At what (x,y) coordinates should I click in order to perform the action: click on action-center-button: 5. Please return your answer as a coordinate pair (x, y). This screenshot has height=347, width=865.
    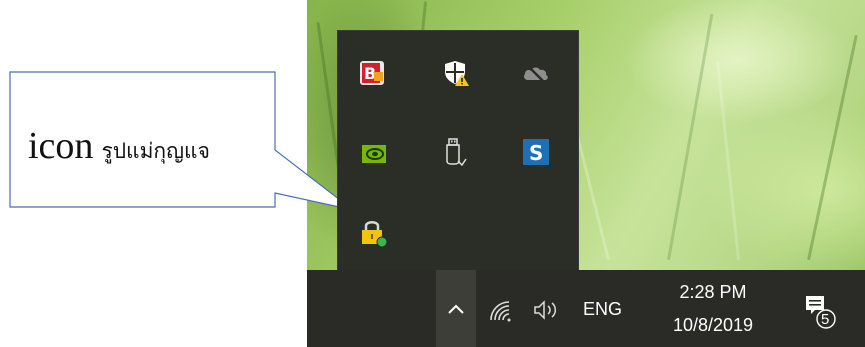
    Looking at the image, I should click on (823, 314).